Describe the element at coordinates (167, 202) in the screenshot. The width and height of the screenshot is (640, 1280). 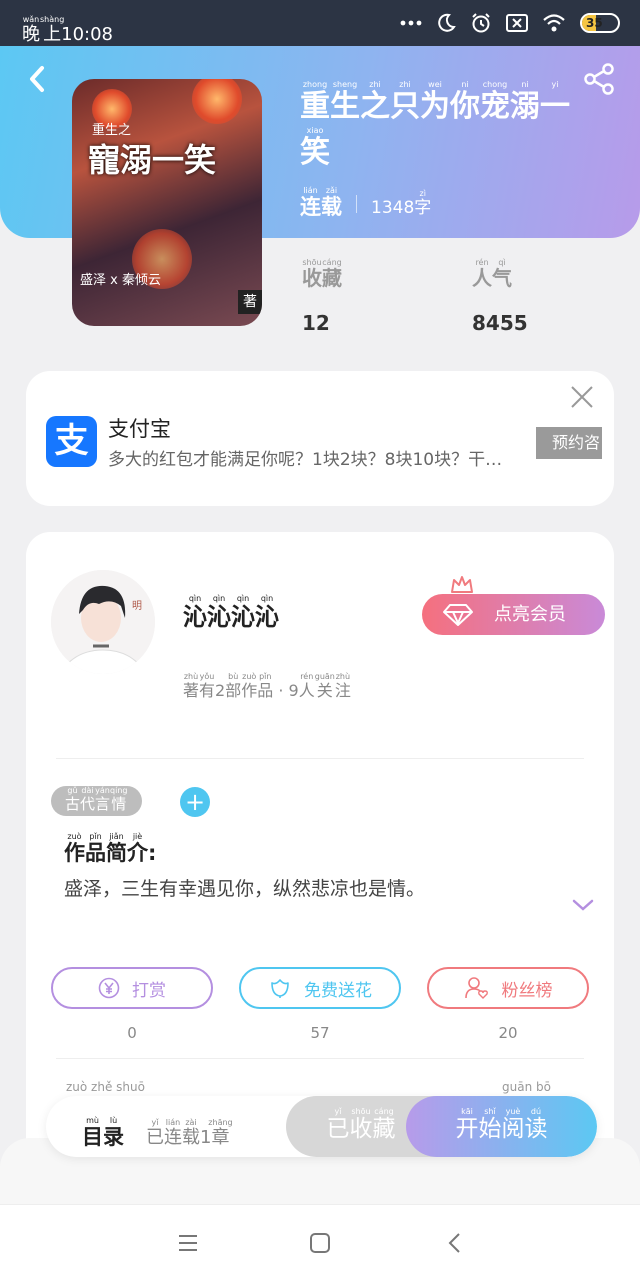
I see `book-cover: 重生之 寵溺一笑 盛泽 x 秦倾云 著` at that location.